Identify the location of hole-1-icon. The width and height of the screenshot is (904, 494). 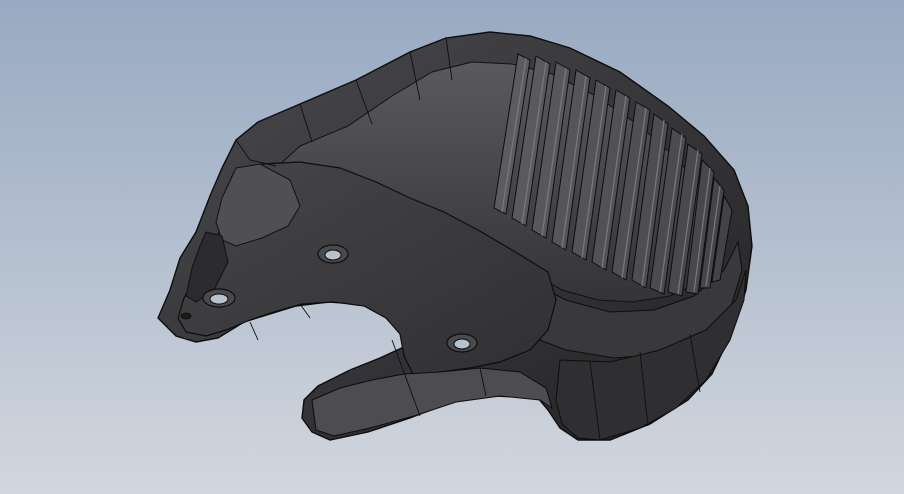
(219, 298).